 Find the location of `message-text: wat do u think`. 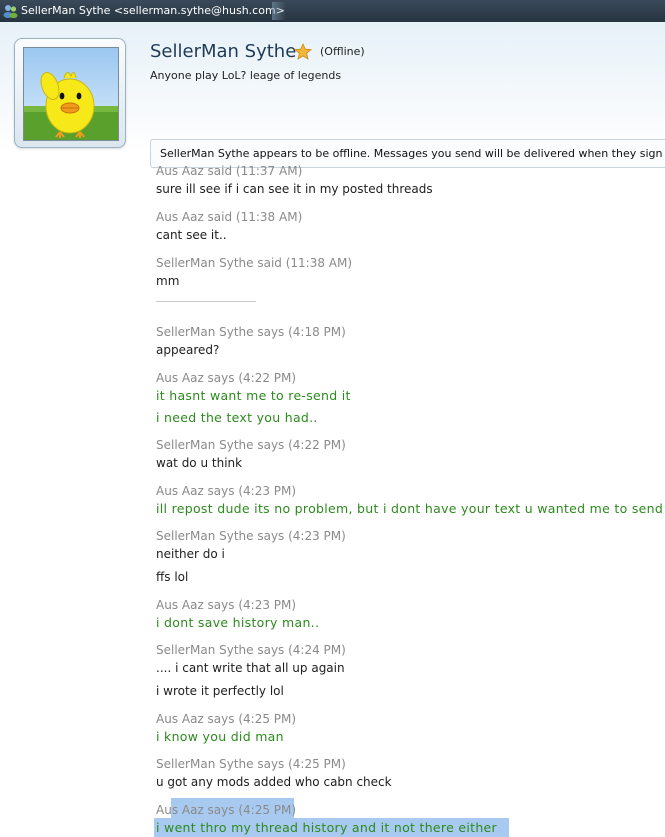

message-text: wat do u think is located at coordinates (199, 463).